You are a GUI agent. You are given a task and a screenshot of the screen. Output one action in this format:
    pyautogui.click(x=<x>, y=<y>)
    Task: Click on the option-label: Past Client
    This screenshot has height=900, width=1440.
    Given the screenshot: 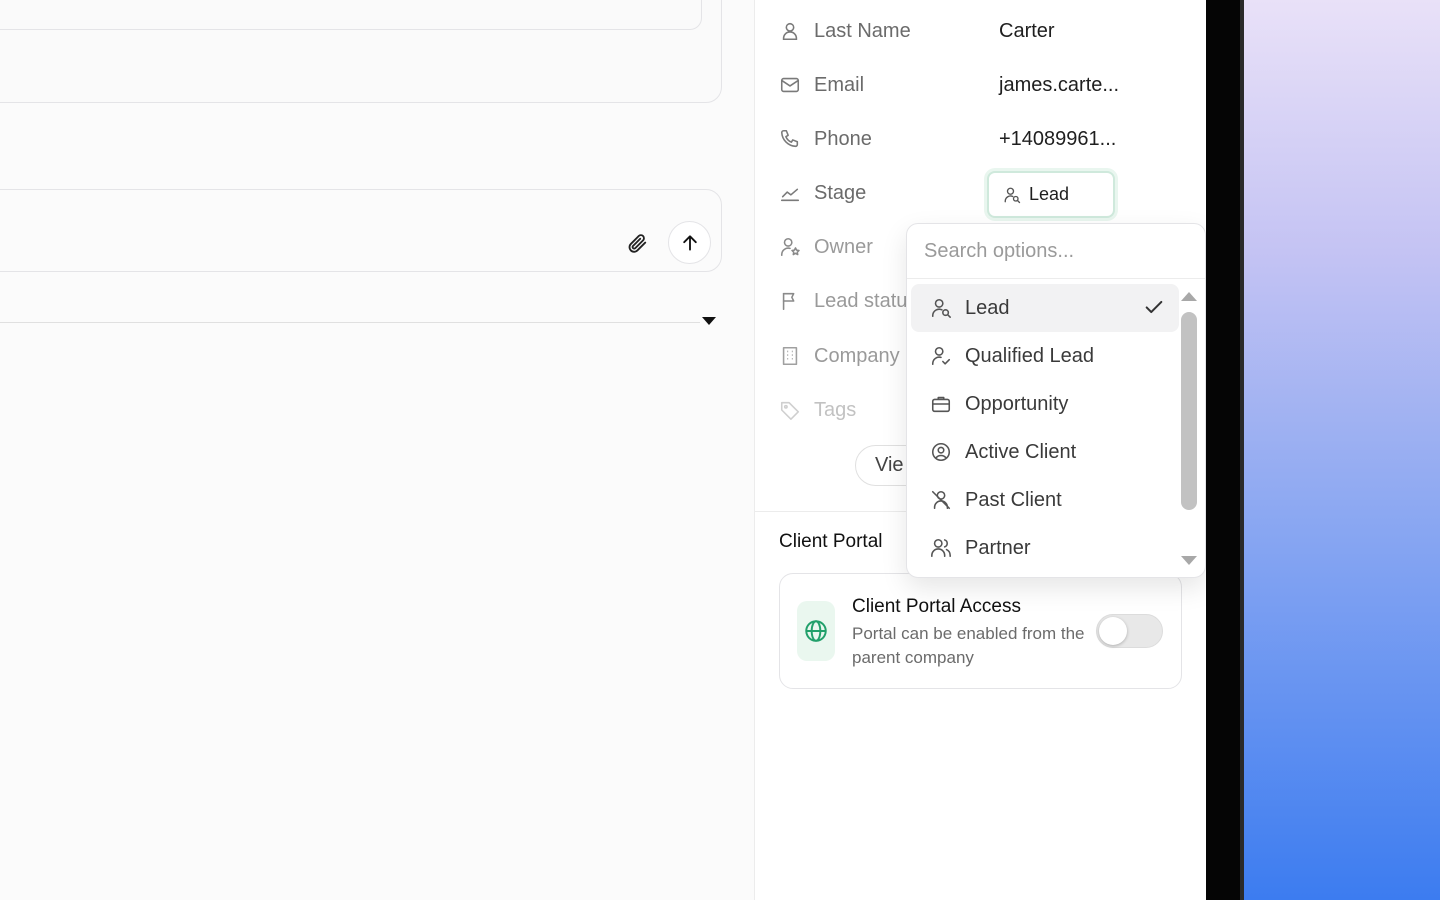 What is the action you would take?
    pyautogui.click(x=1013, y=499)
    